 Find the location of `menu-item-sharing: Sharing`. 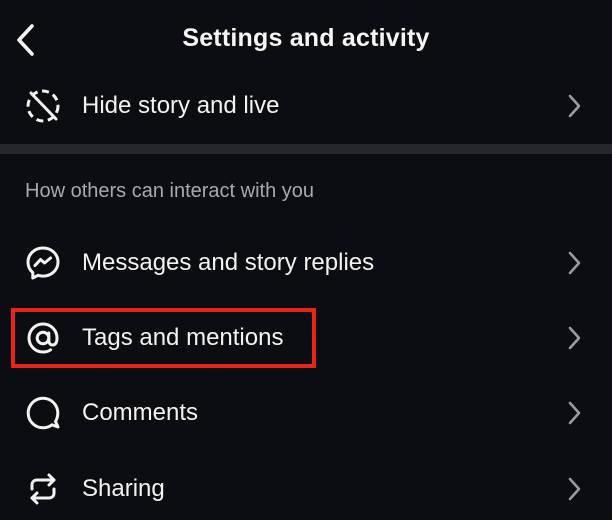

menu-item-sharing: Sharing is located at coordinates (306, 489).